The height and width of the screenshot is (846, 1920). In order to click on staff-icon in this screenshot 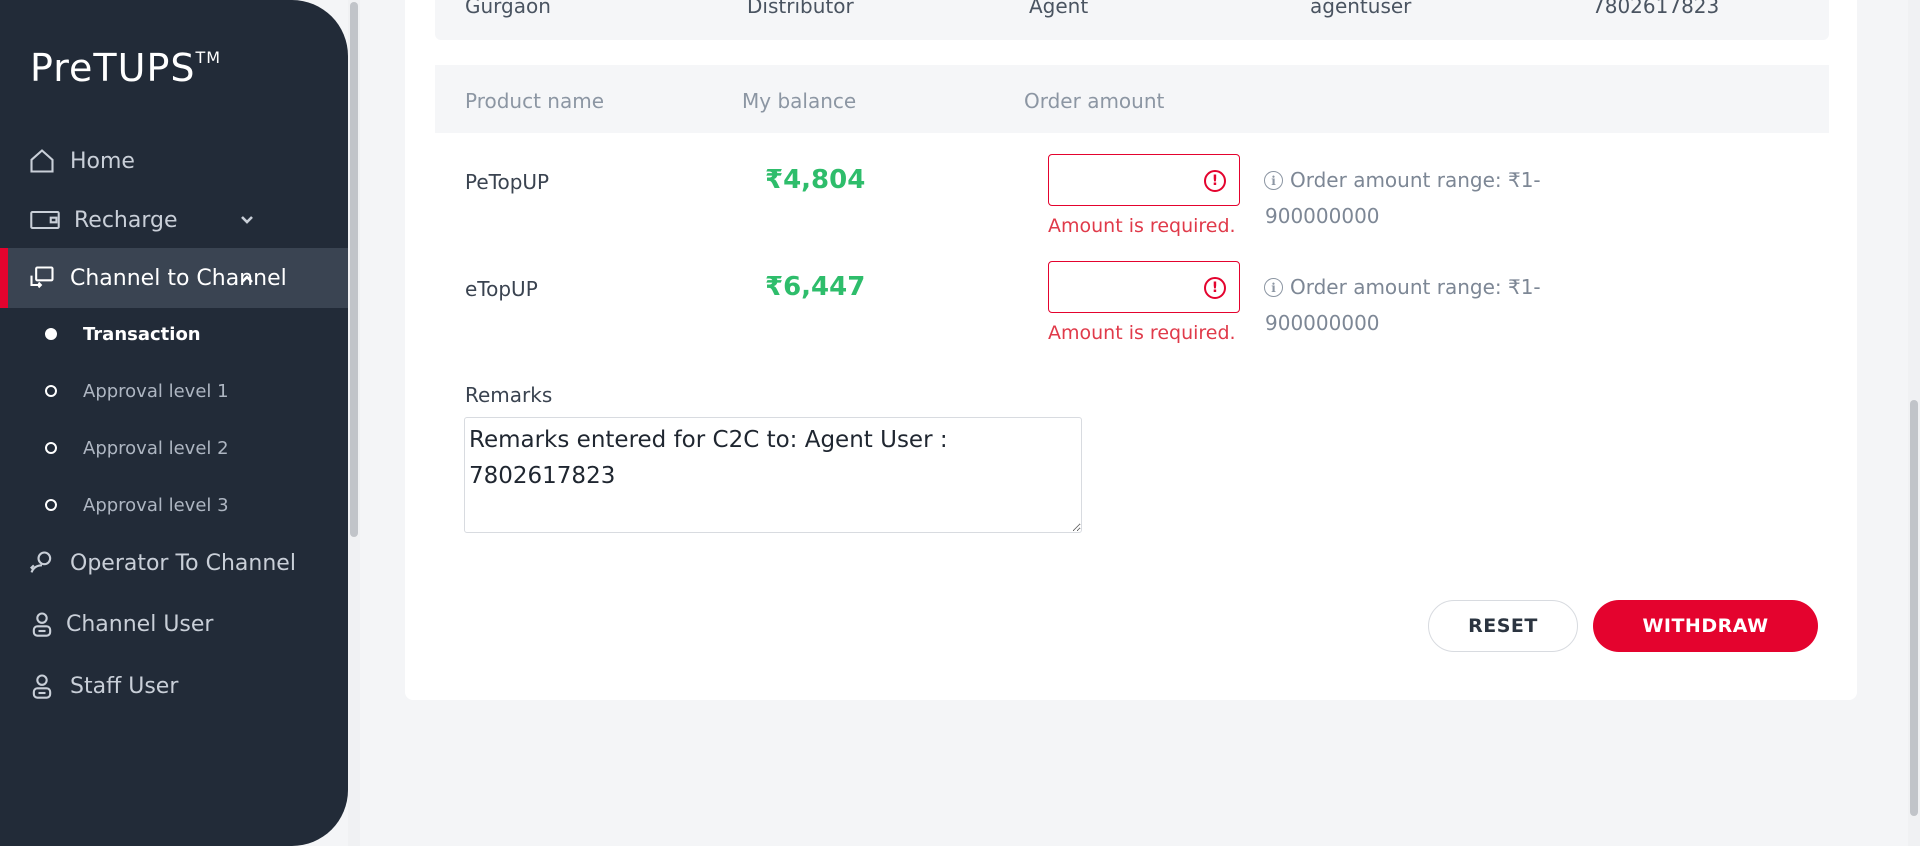, I will do `click(42, 686)`.